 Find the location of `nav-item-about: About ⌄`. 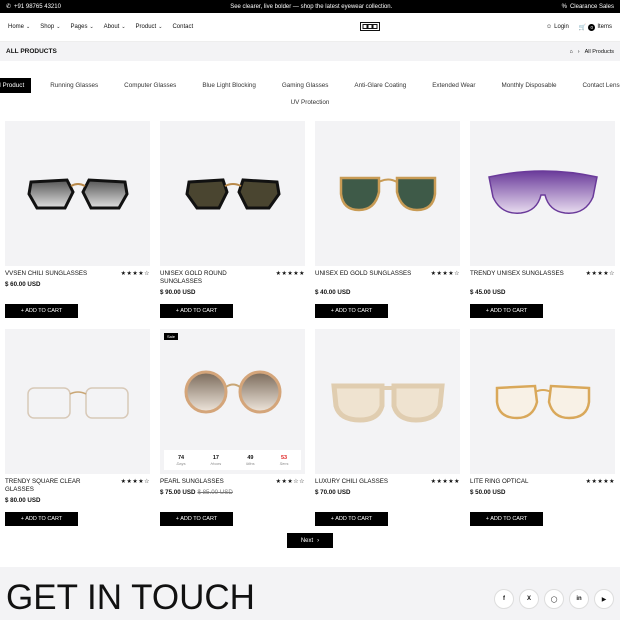

nav-item-about: About ⌄ is located at coordinates (115, 27).